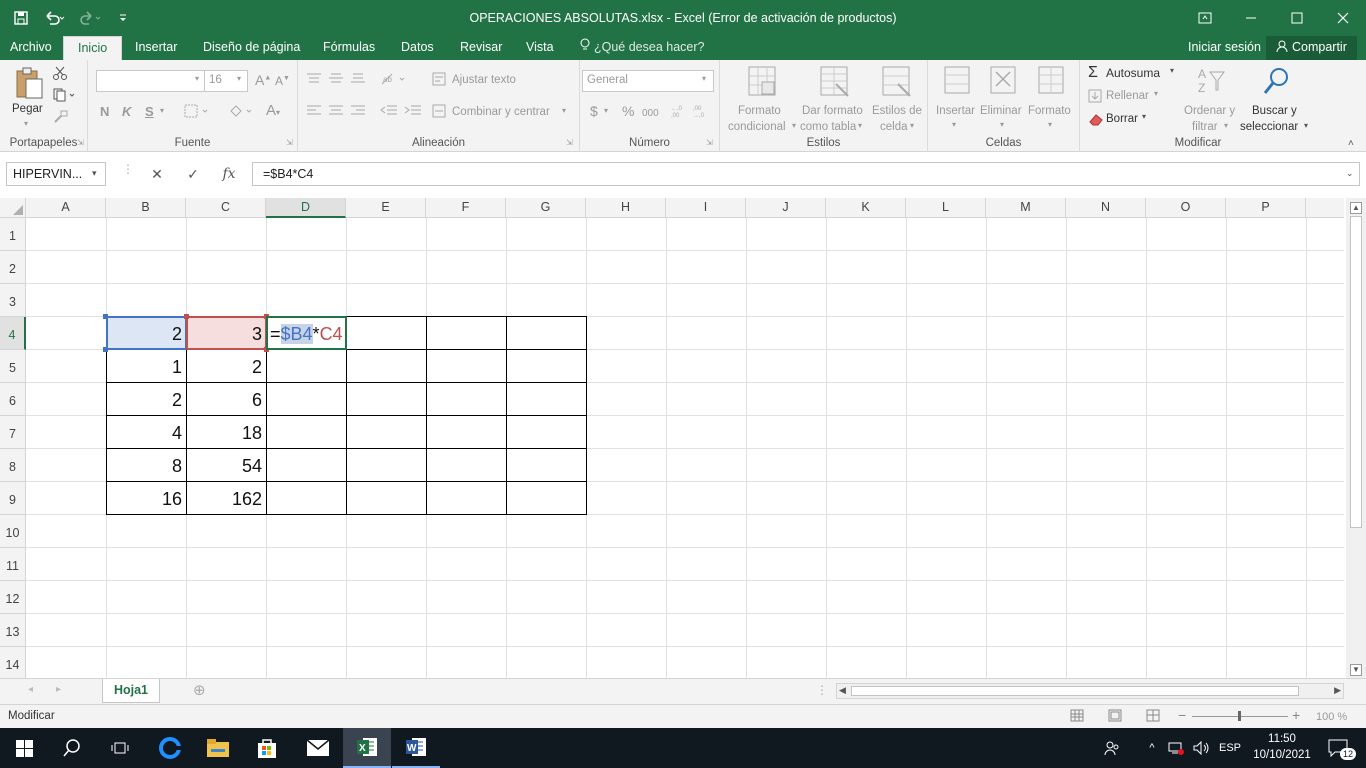 The height and width of the screenshot is (768, 1366). I want to click on cell-c8: 54, so click(226, 466).